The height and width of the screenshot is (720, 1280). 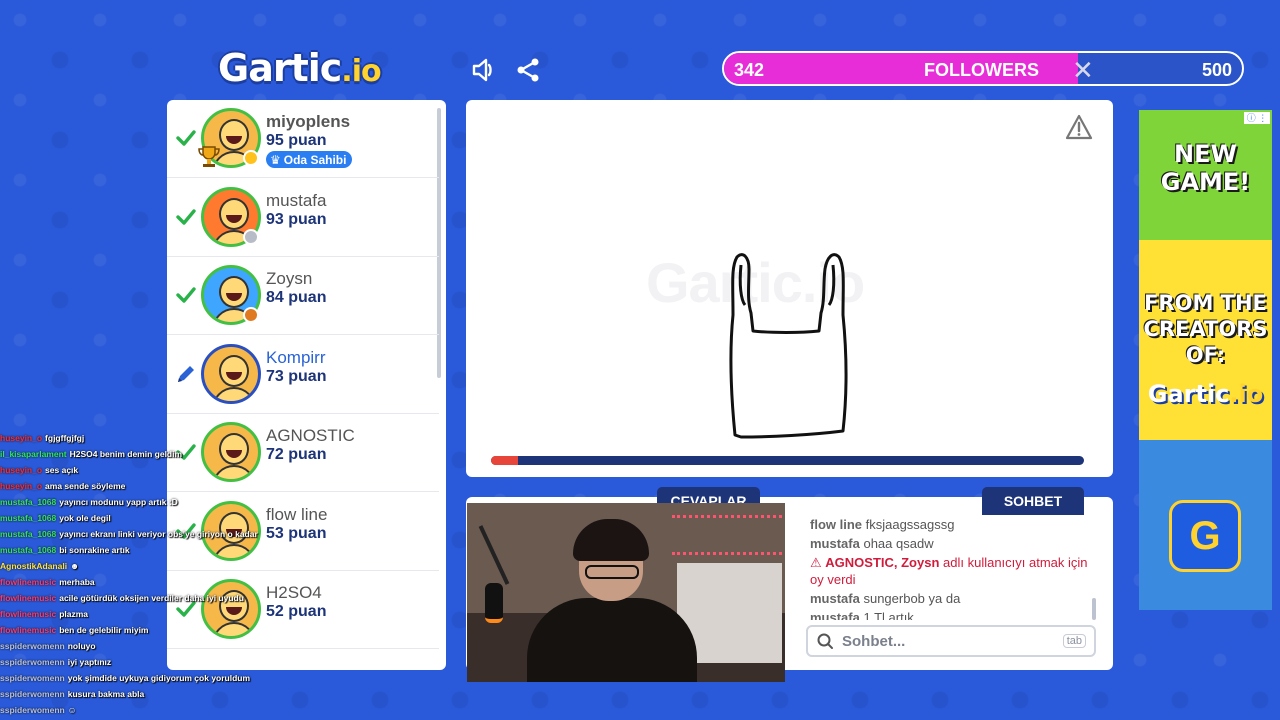 What do you see at coordinates (275, 159) in the screenshot?
I see `crown-icon: ♛` at bounding box center [275, 159].